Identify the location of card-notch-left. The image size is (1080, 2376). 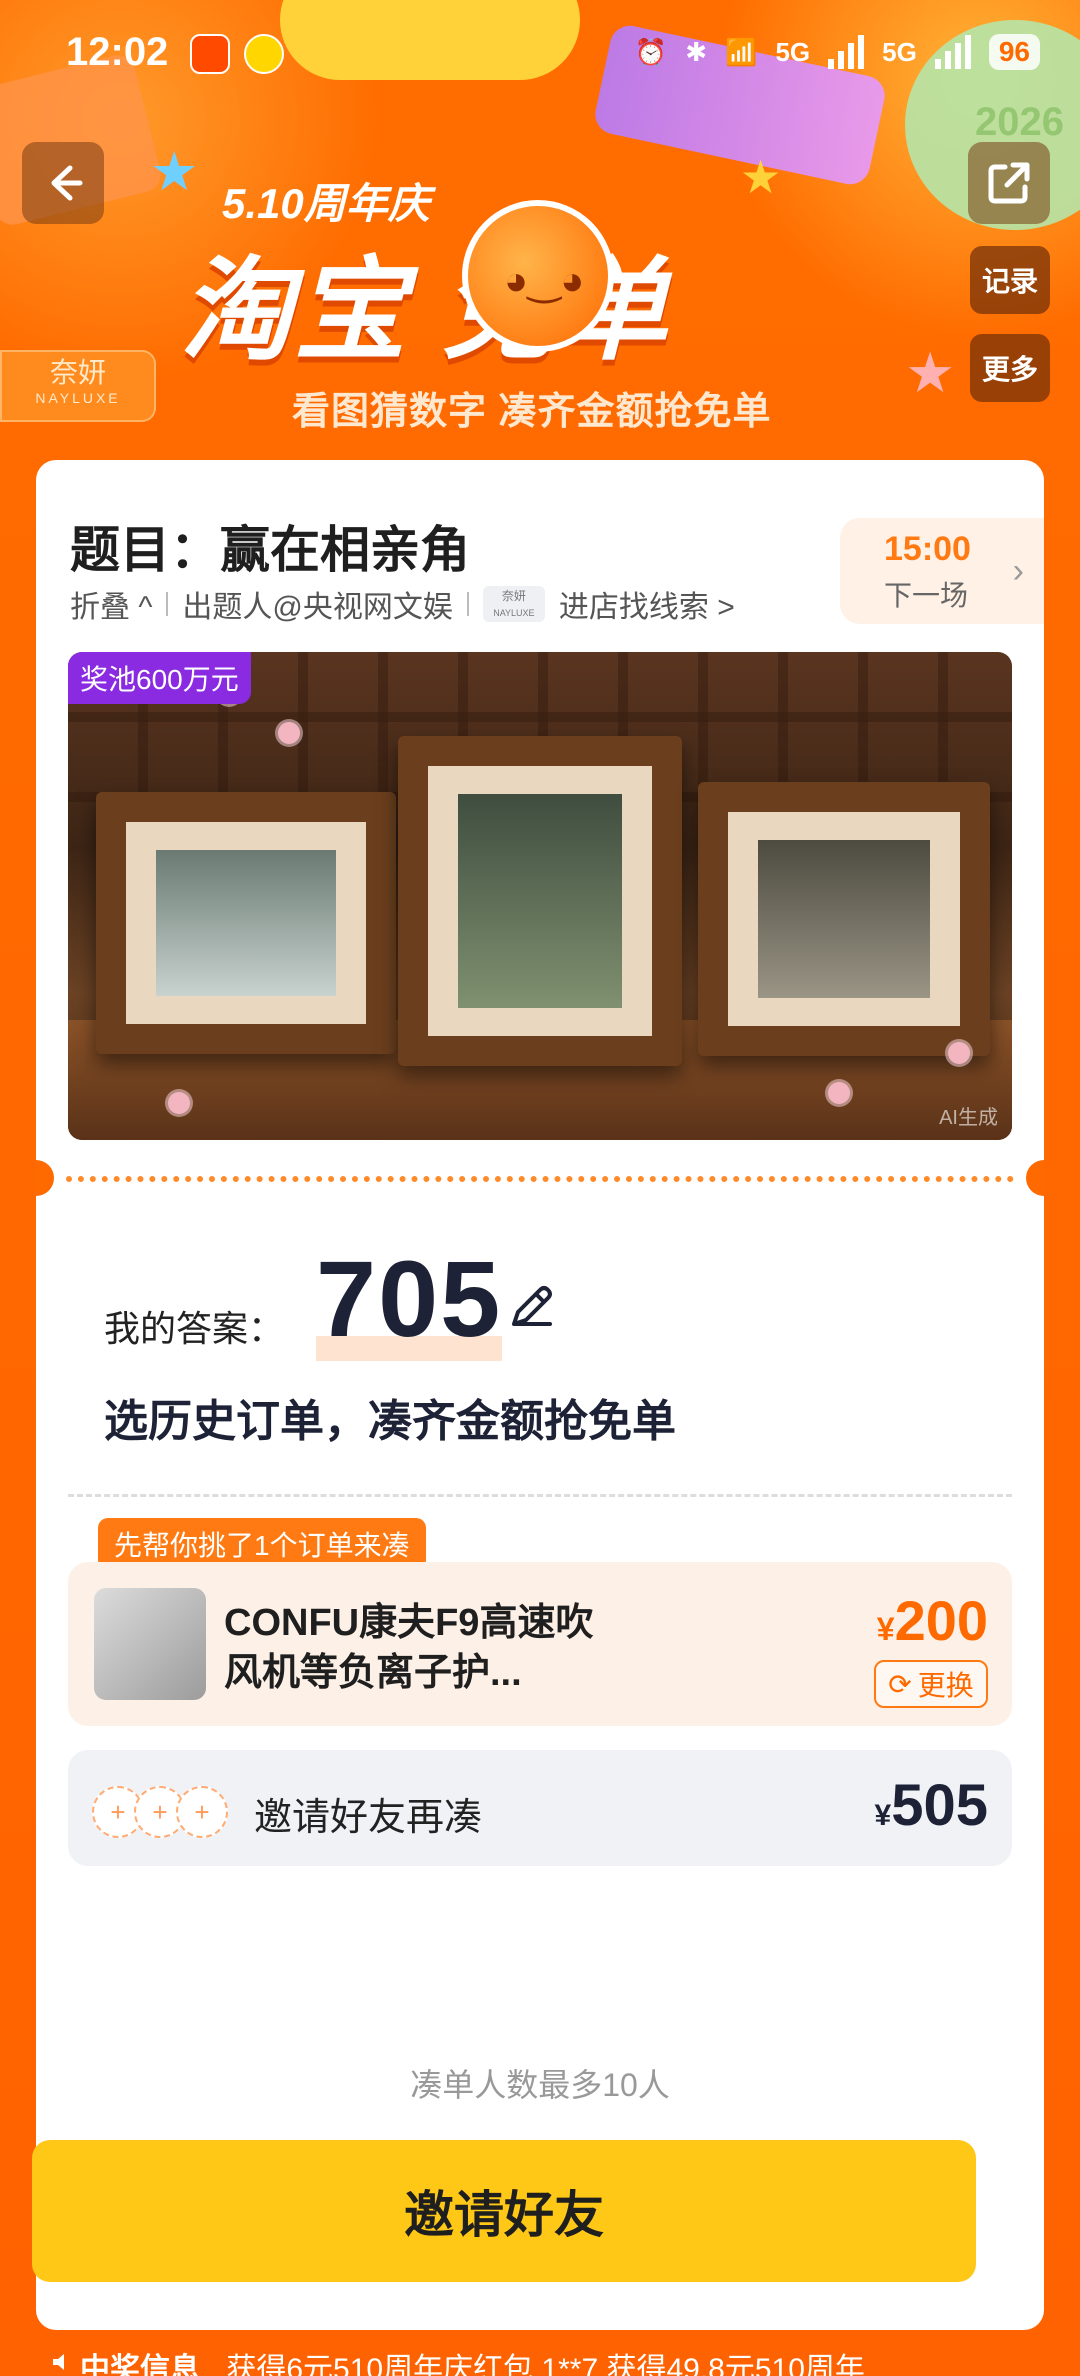
(45, 1178).